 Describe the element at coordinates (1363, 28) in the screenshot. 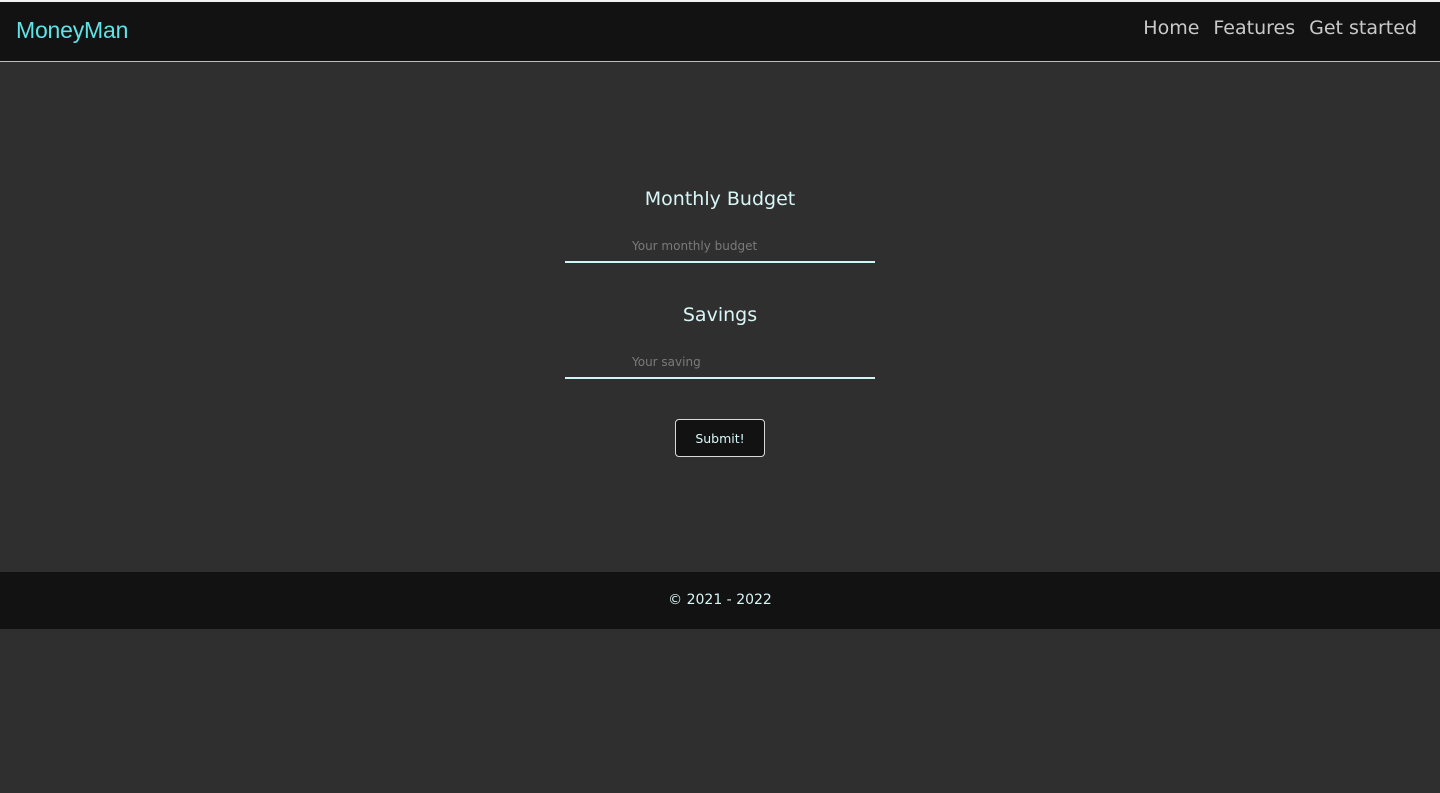

I see `nav-link-get-started: Get started` at that location.